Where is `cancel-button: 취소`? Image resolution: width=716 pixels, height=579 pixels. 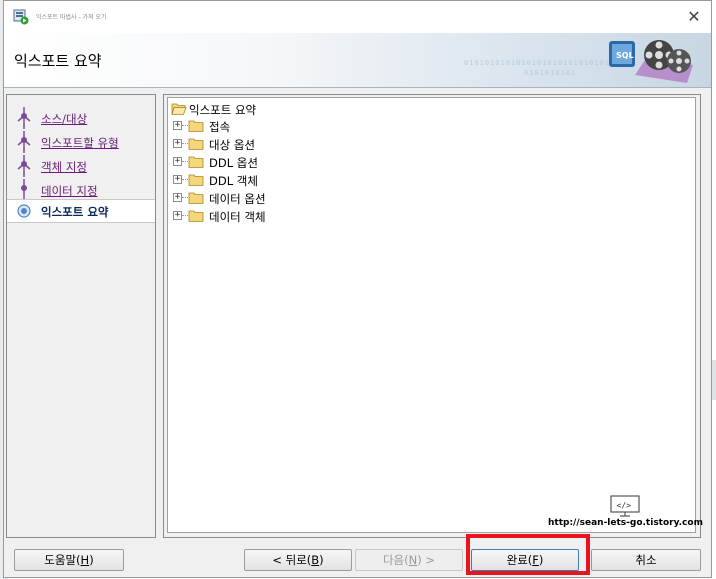 cancel-button: 취소 is located at coordinates (646, 560).